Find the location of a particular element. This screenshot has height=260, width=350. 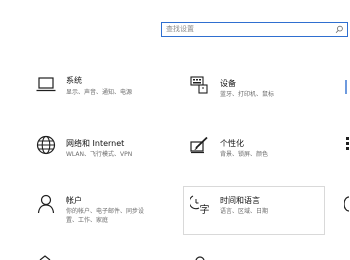

category-description: WLAN、飞行模式、VPN is located at coordinates (99, 154).